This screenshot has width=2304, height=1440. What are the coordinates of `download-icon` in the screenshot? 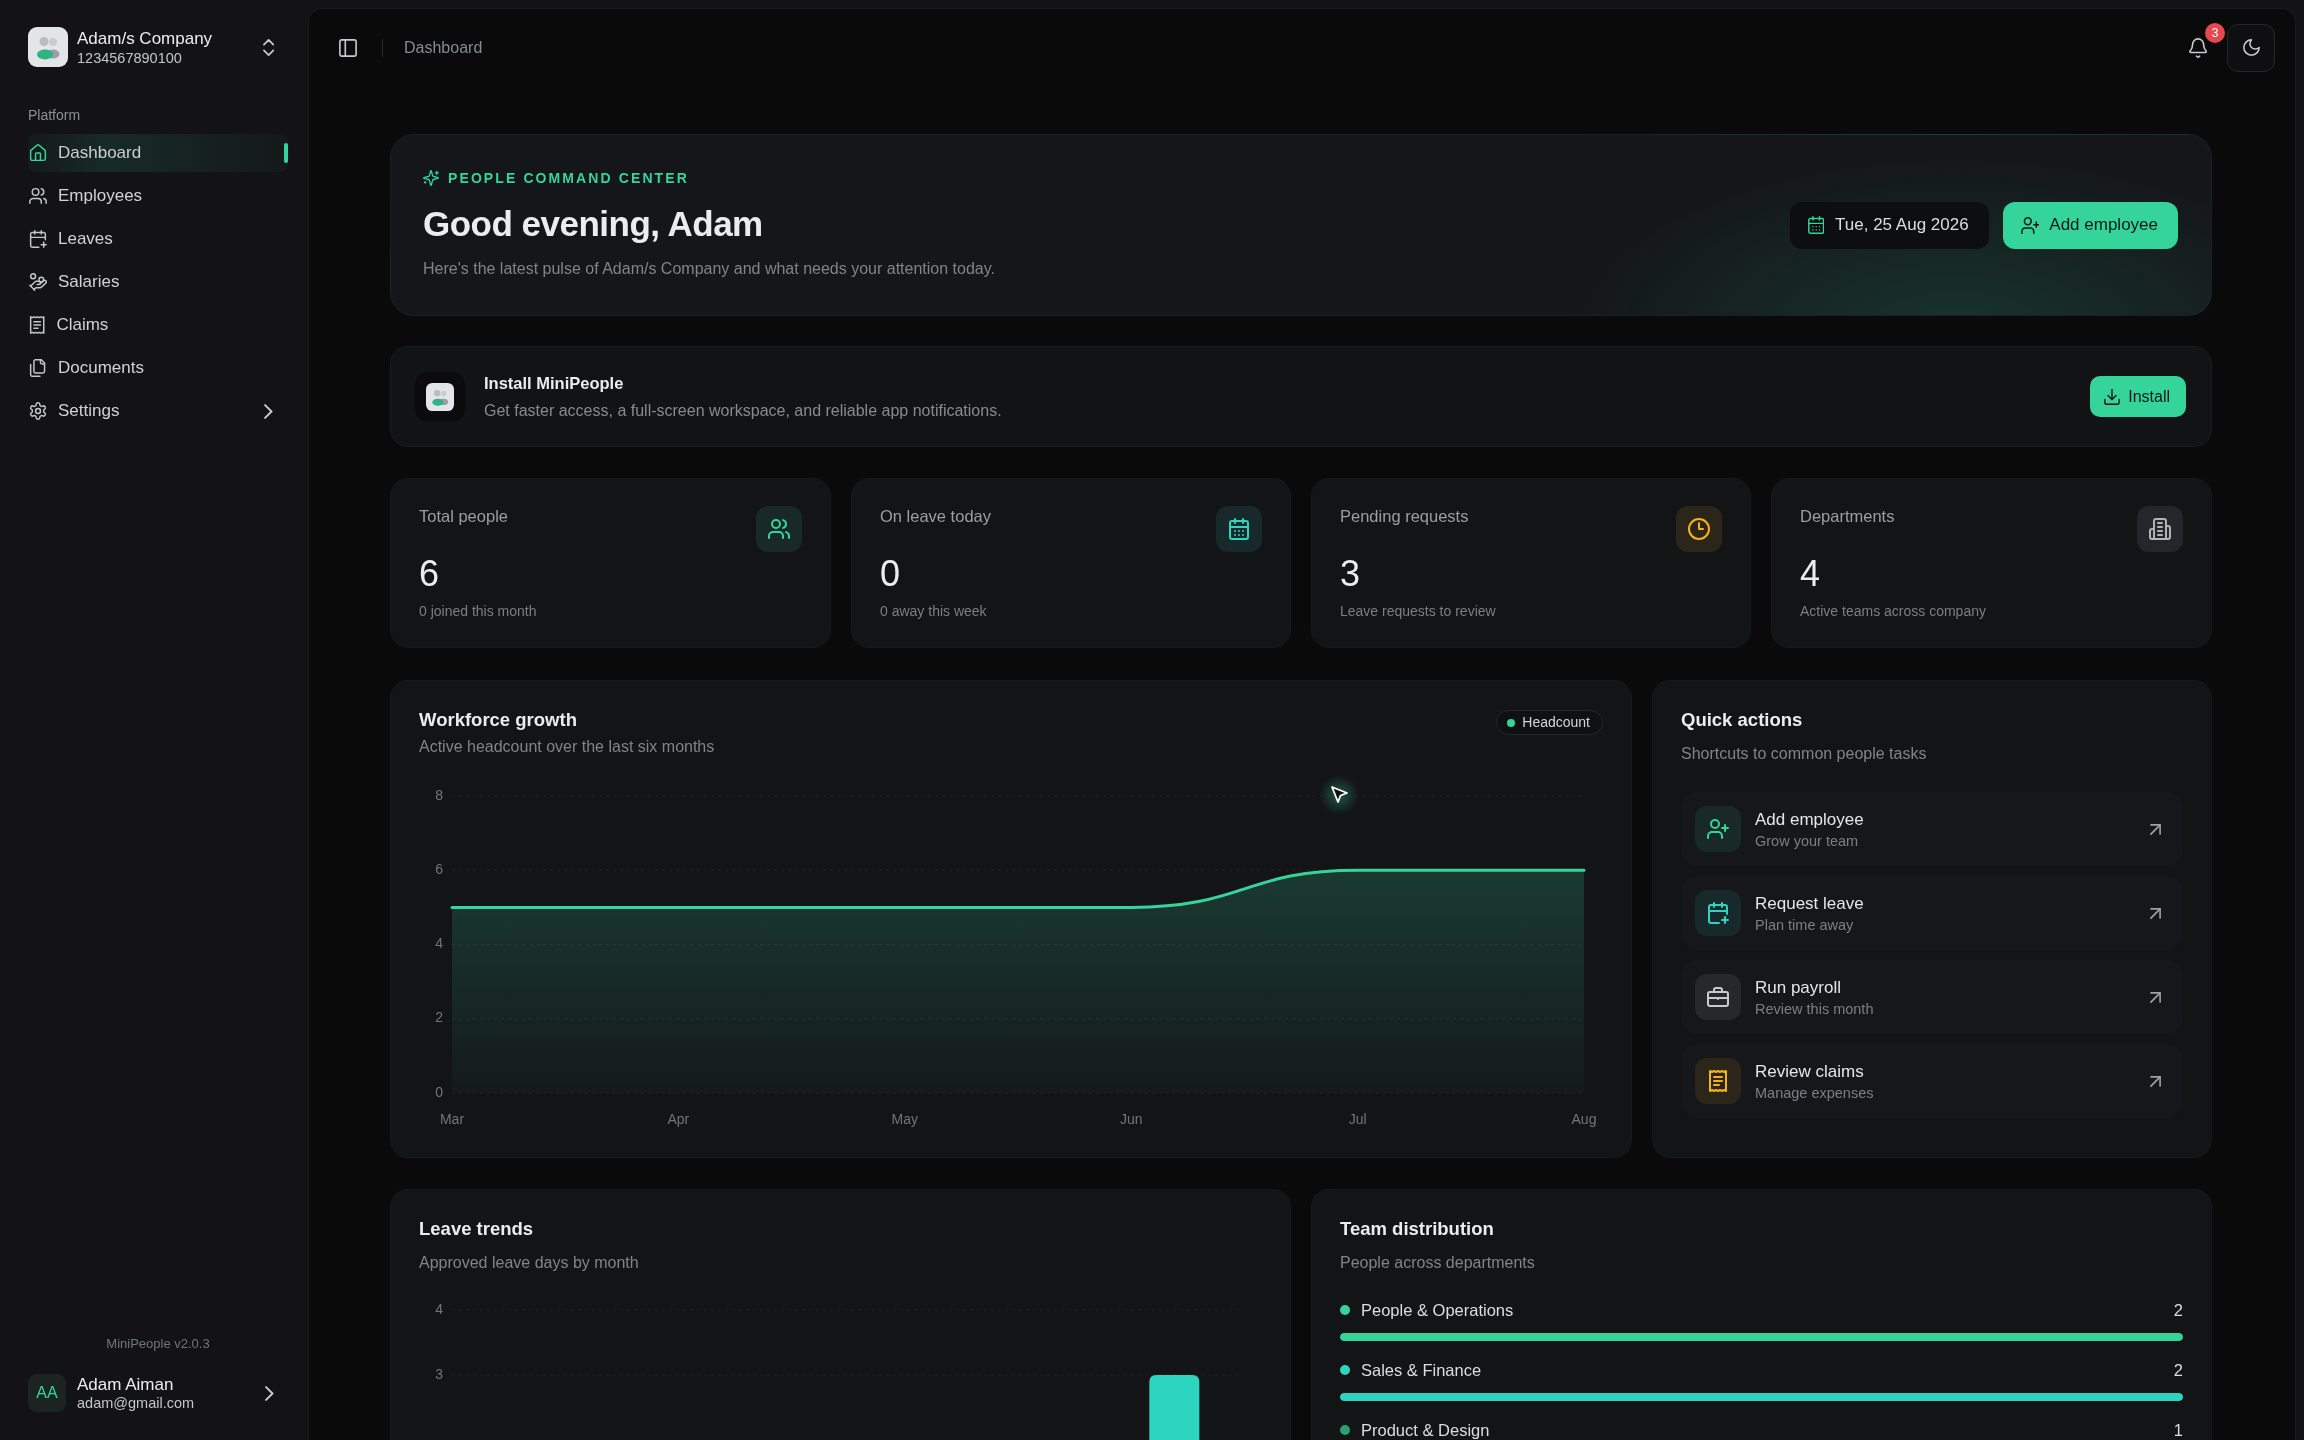 It's located at (2112, 396).